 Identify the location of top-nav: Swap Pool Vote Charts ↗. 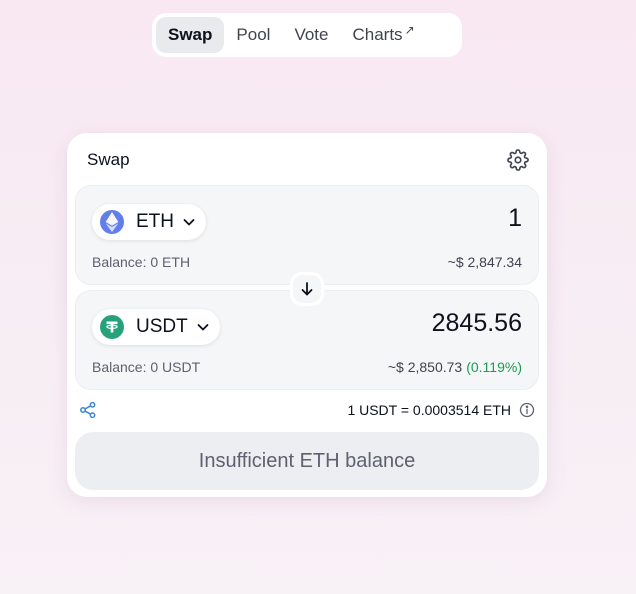
(307, 35).